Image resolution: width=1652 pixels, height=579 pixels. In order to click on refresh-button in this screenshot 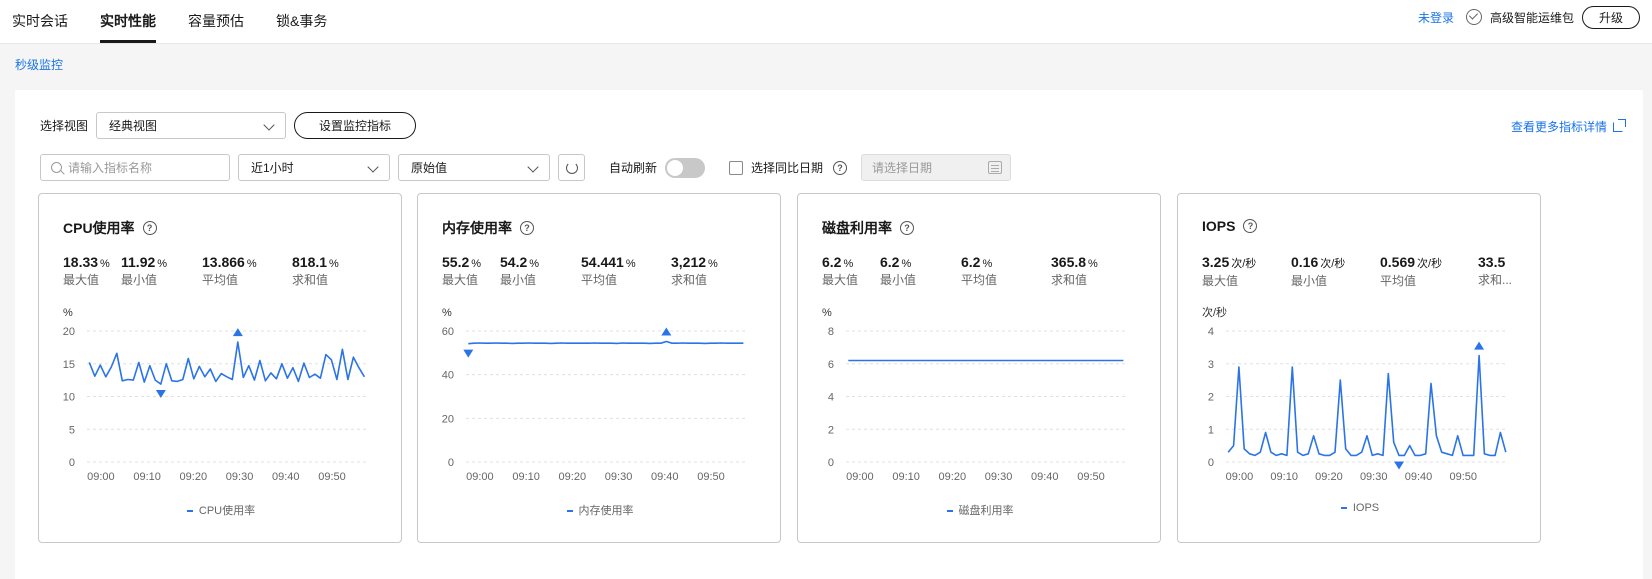, I will do `click(571, 167)`.